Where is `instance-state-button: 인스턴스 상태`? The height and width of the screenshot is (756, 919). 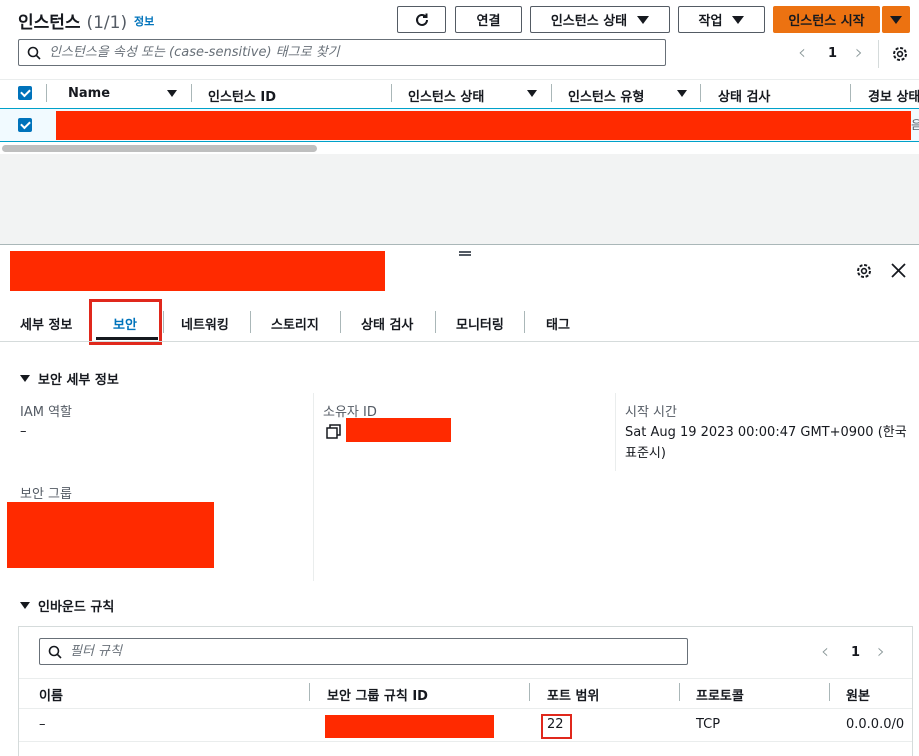 instance-state-button: 인스턴스 상태 is located at coordinates (600, 19).